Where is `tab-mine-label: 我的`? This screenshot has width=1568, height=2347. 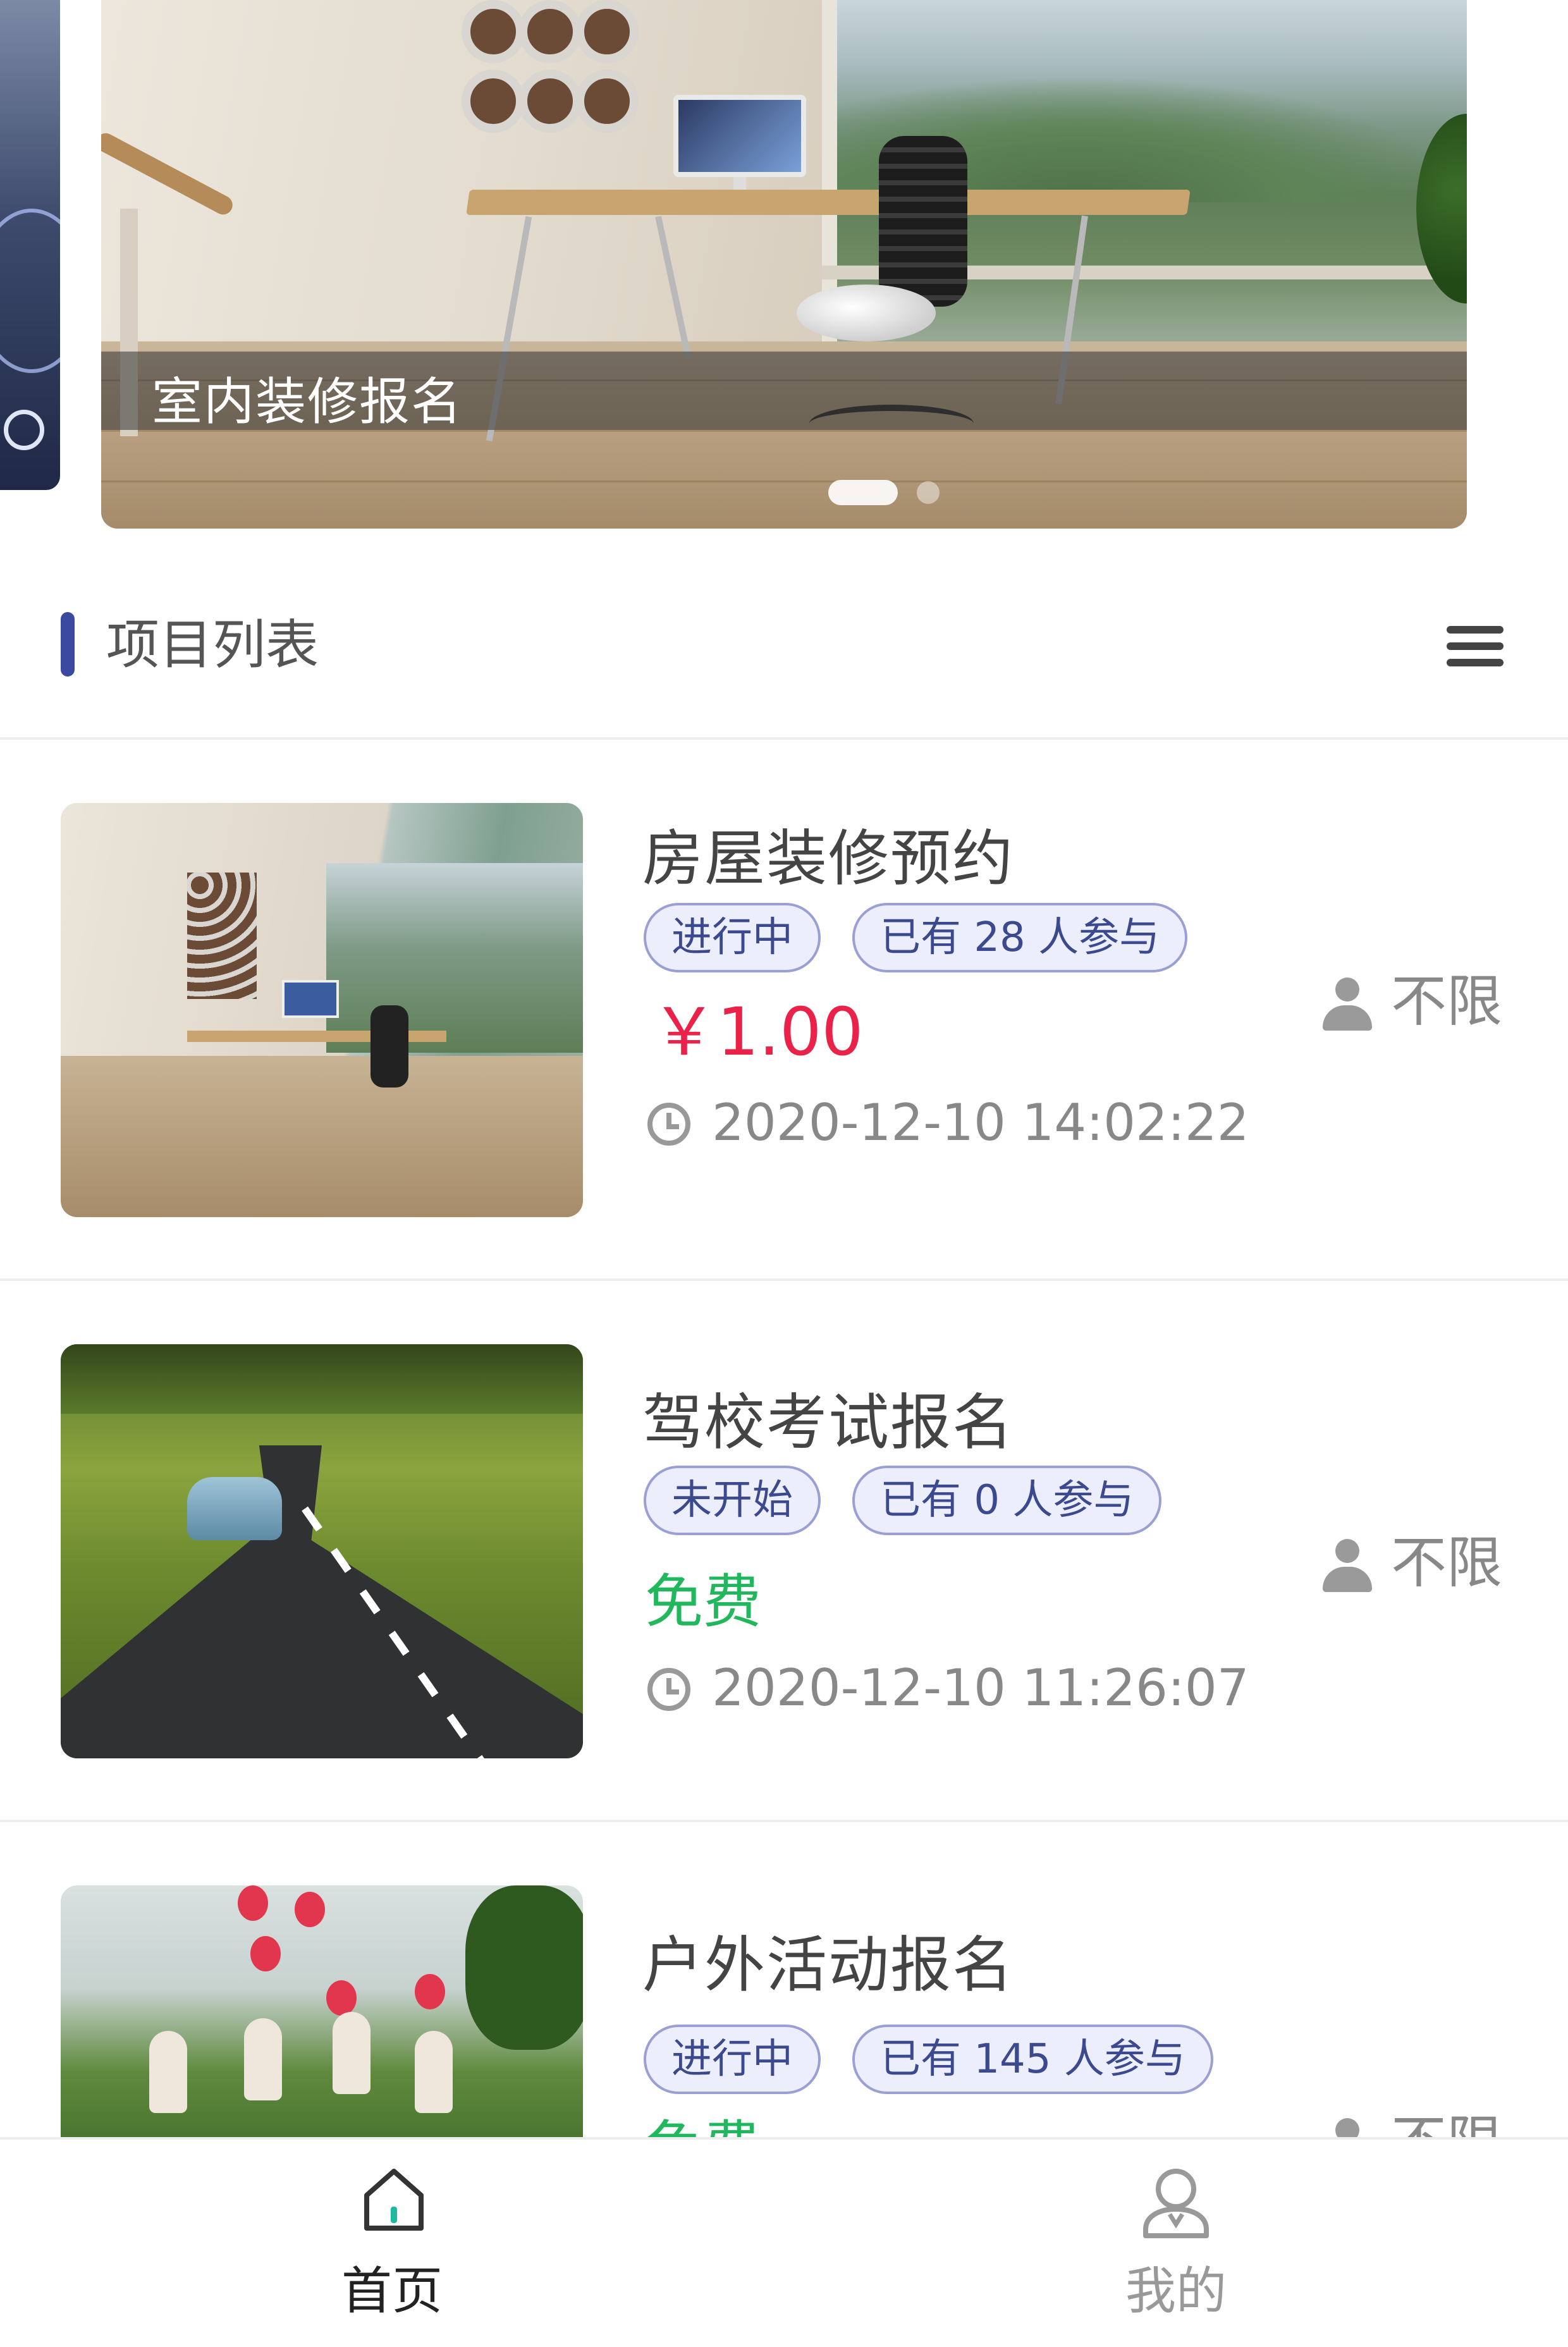
tab-mine-label: 我的 is located at coordinates (1176, 2291).